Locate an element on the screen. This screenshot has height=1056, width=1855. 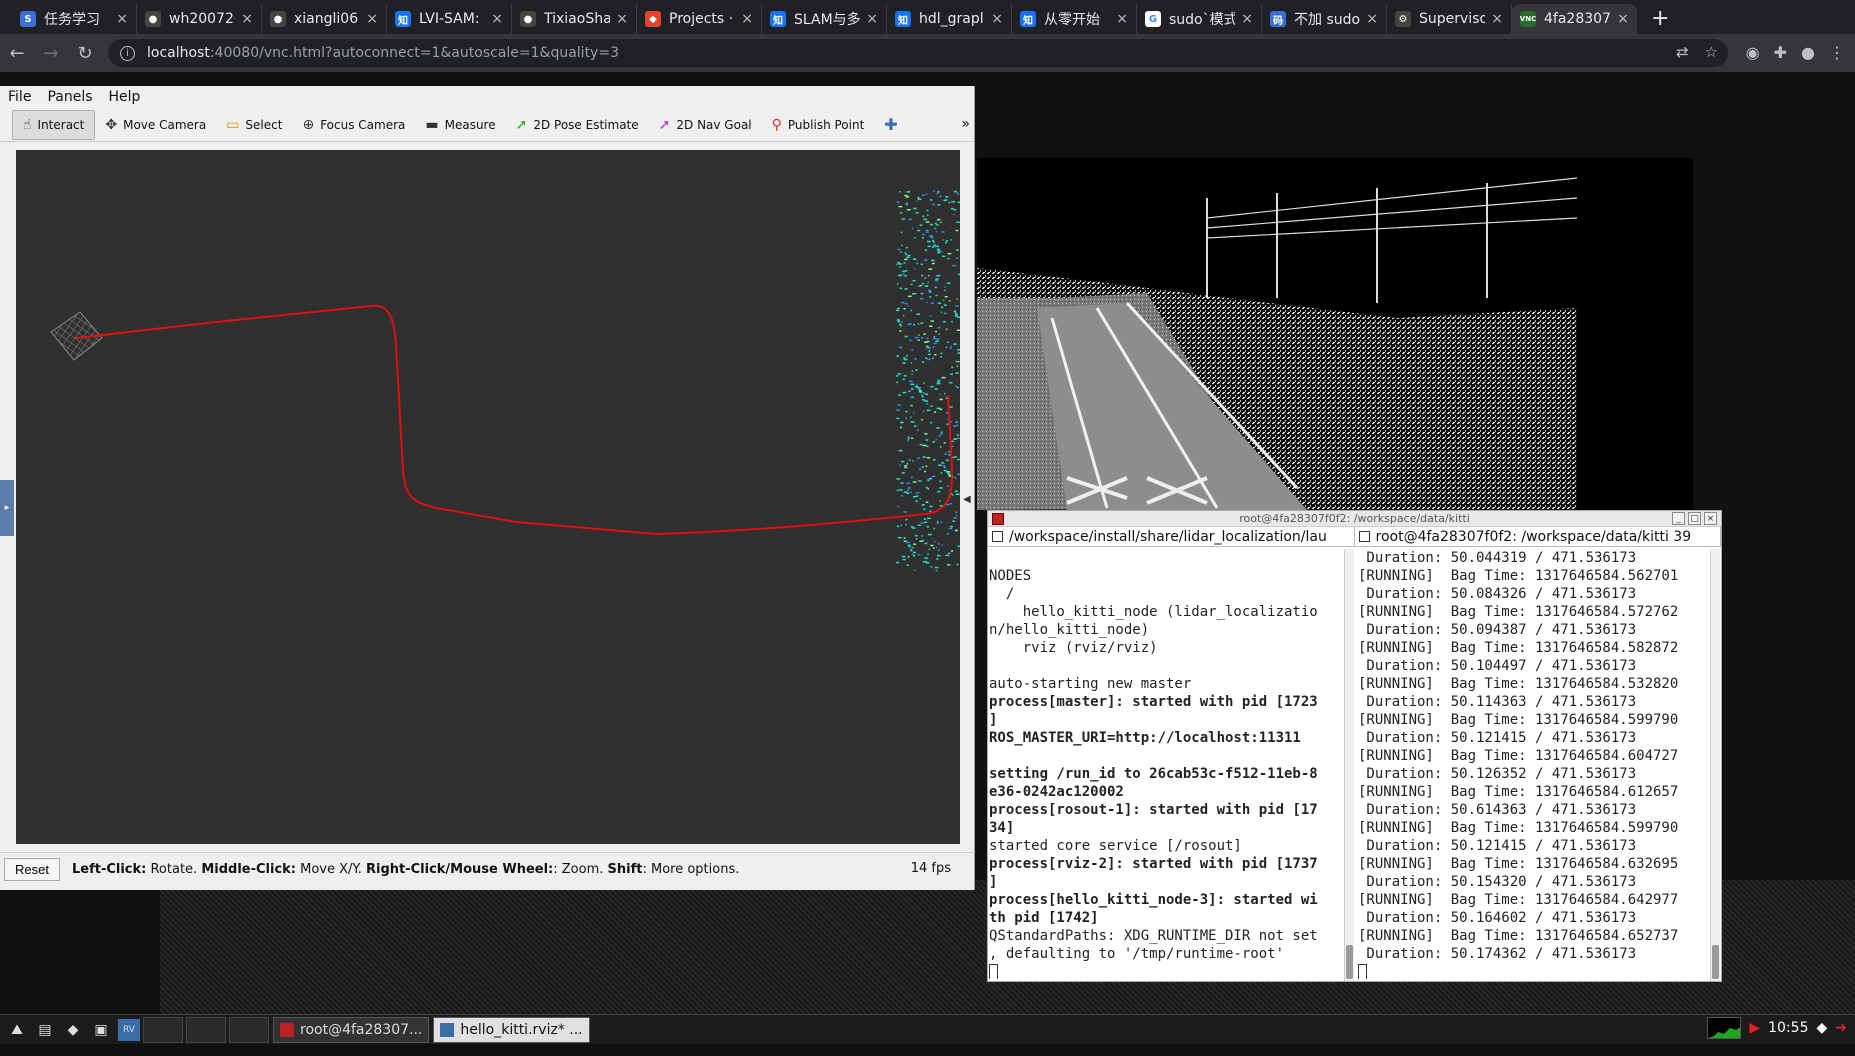
bookmark-star-icon: ☆ is located at coordinates (1711, 52).